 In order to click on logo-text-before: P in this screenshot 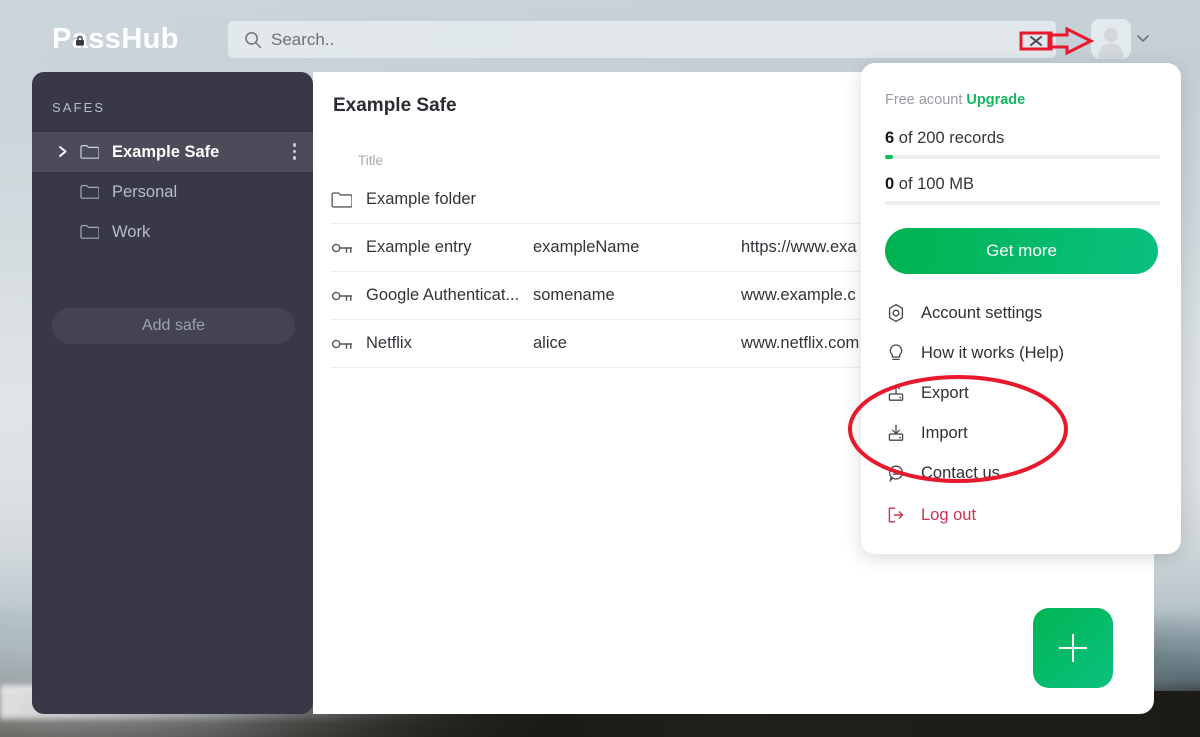, I will do `click(62, 39)`.